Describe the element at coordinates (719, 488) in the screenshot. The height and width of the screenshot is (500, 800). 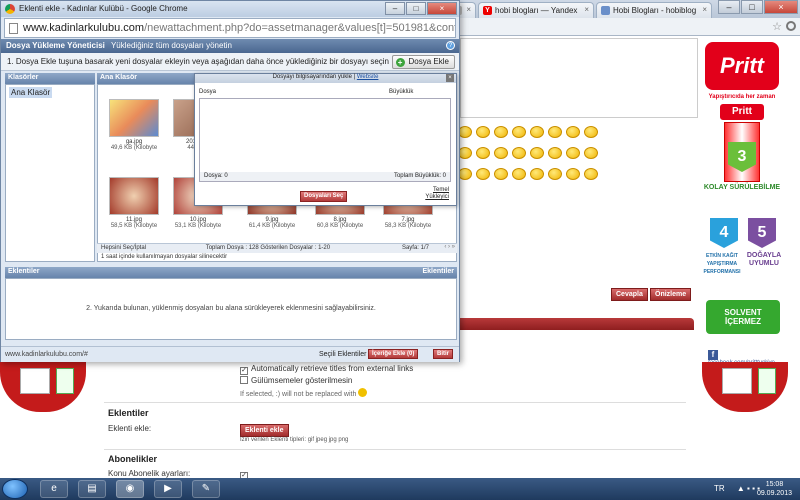
I see `language-indicator: TR` at that location.